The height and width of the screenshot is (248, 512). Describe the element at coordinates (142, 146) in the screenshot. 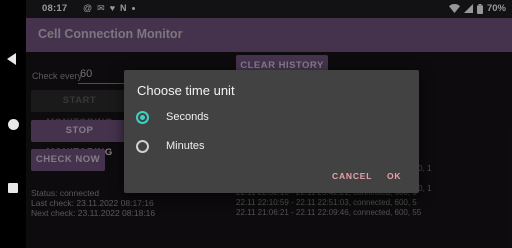

I see `radio-unchecked-icon` at that location.